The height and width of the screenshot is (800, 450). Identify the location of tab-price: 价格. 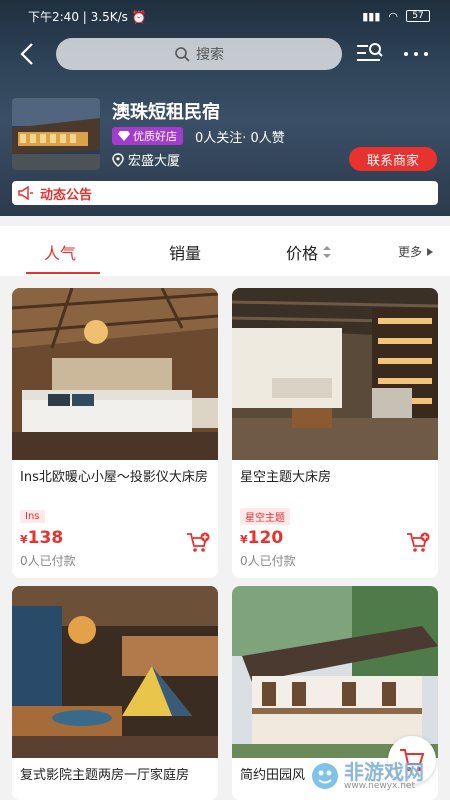
(309, 252).